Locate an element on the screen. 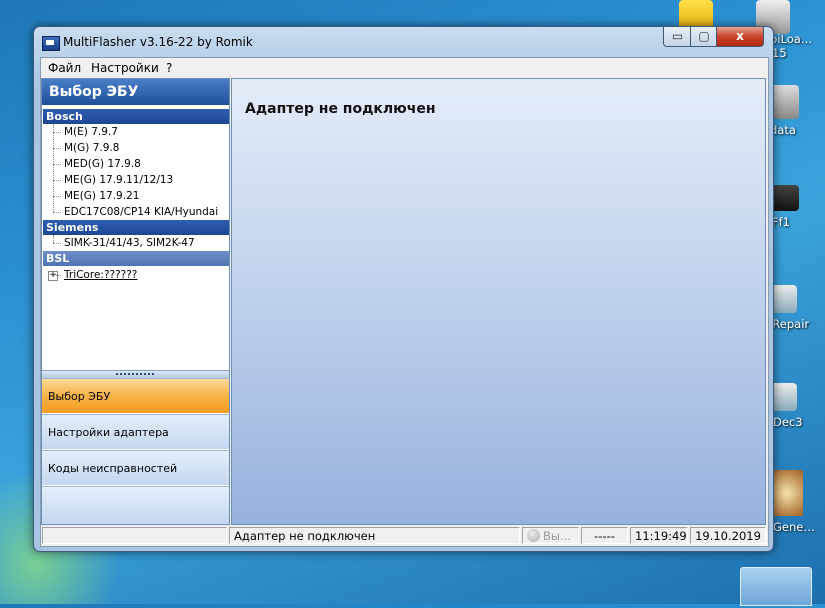  menu-help: ? is located at coordinates (169, 68).